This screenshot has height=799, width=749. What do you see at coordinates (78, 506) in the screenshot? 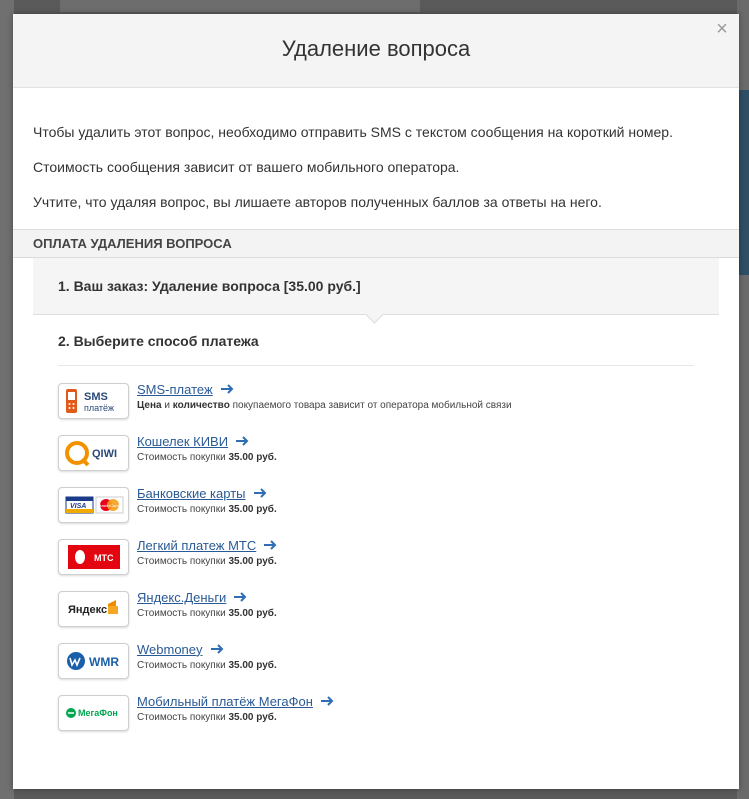
I see `svg-text: VISA` at bounding box center [78, 506].